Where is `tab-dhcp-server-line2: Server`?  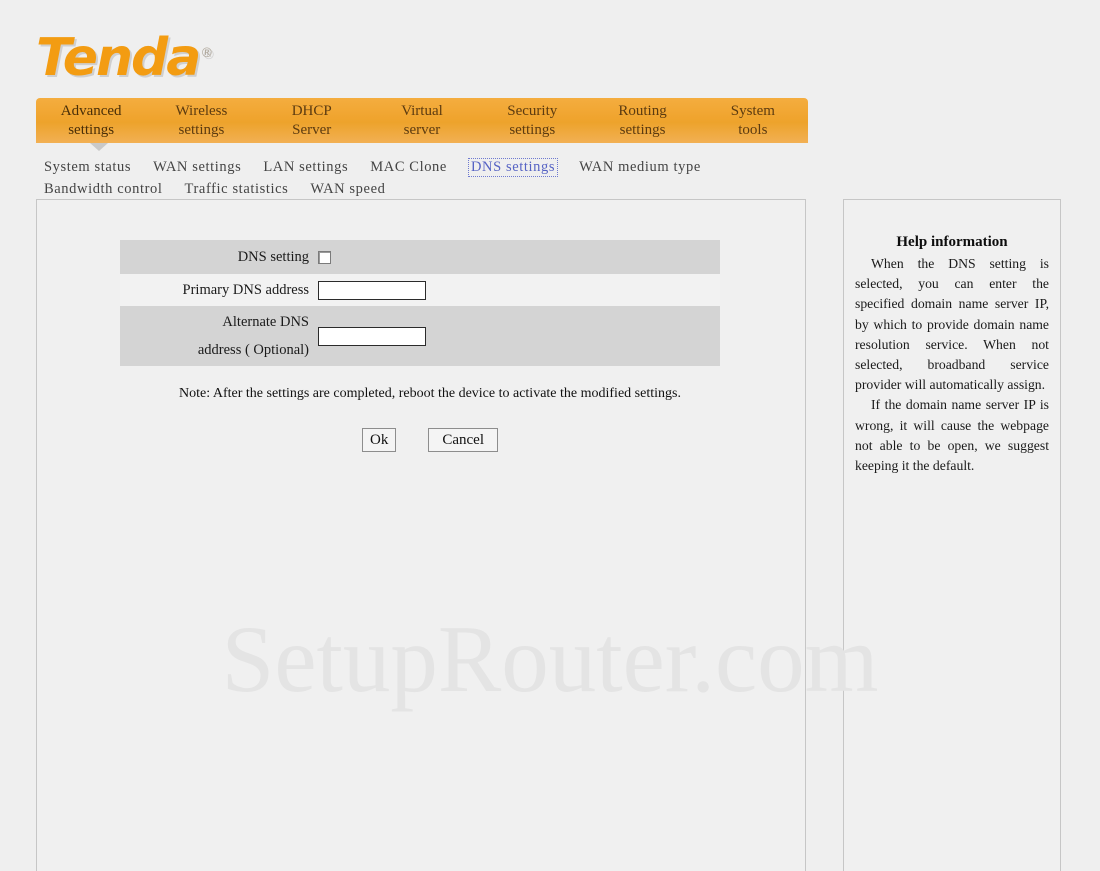
tab-dhcp-server-line2: Server is located at coordinates (312, 129).